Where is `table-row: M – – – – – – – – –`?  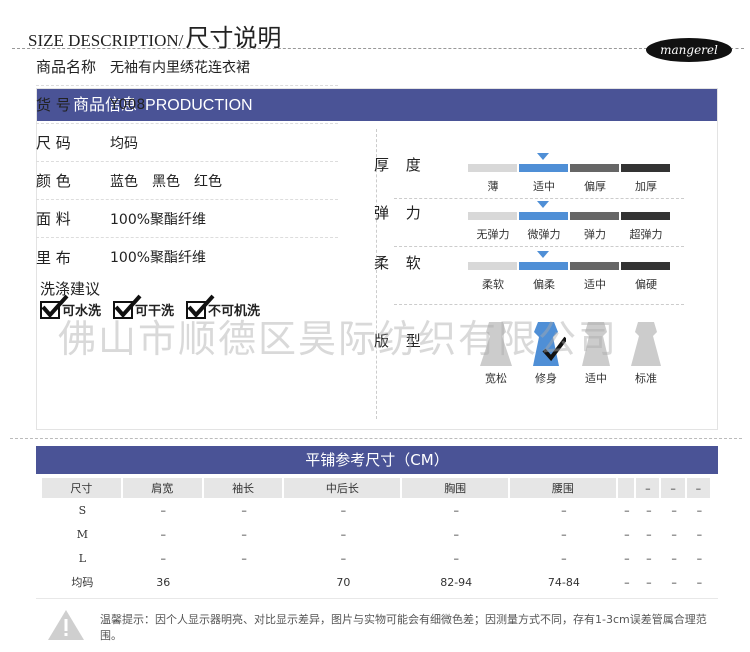 table-row: M – – – – – – – – – is located at coordinates (377, 534).